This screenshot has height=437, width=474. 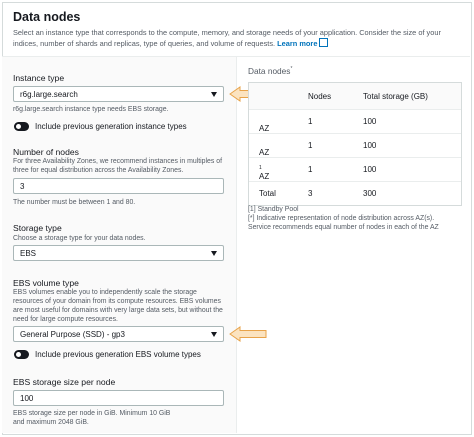 What do you see at coordinates (64, 382) in the screenshot?
I see `ebs-size-label: EBS storage size per node` at bounding box center [64, 382].